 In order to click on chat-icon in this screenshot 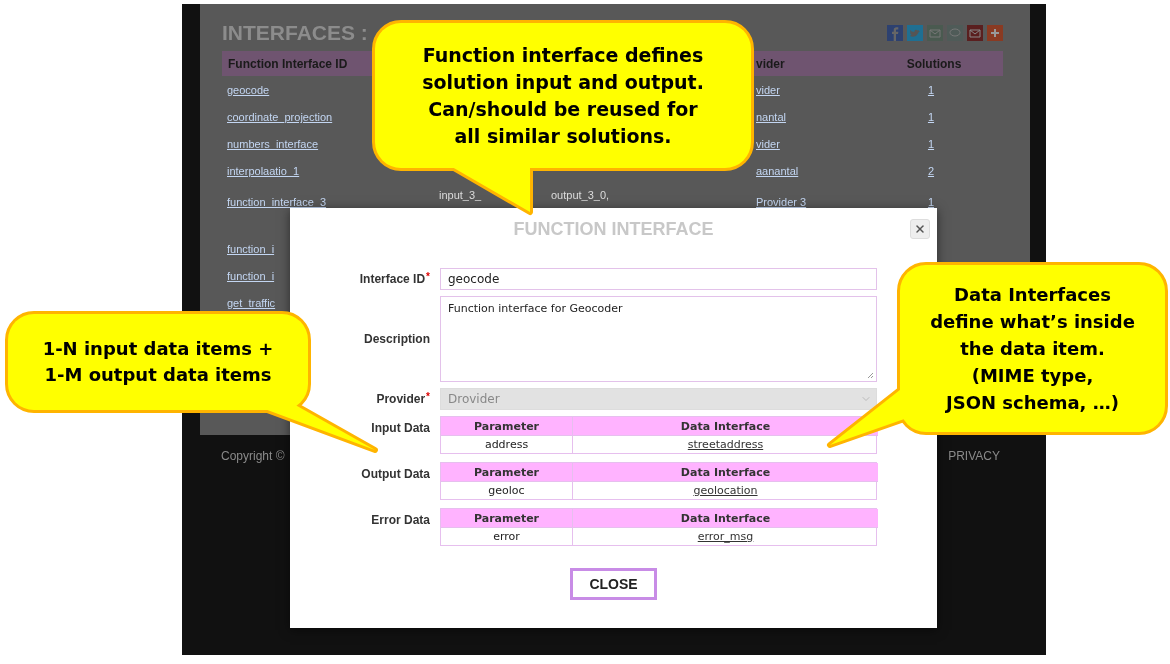, I will do `click(955, 32)`.